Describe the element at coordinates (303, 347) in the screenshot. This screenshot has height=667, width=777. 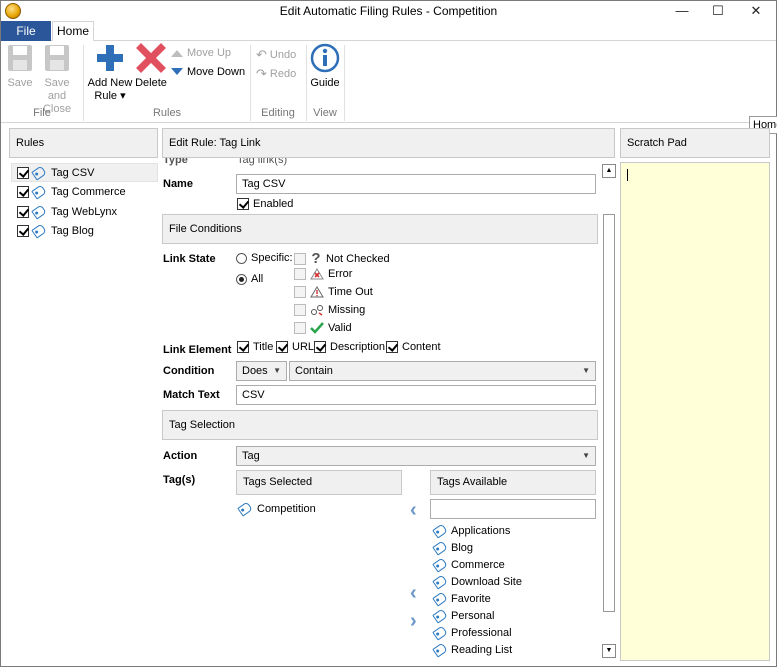
I see `element-label: URL` at that location.